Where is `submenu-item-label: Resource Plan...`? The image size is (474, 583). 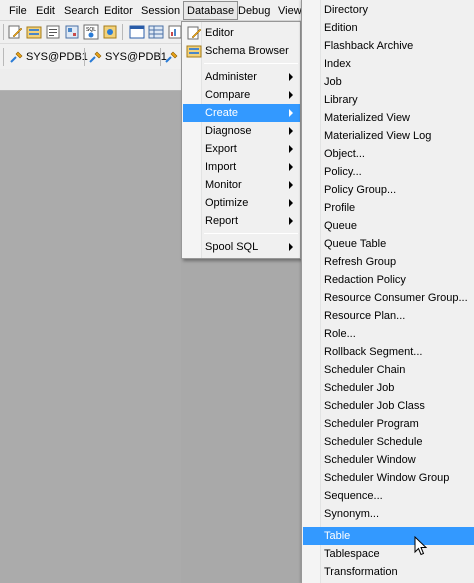 submenu-item-label: Resource Plan... is located at coordinates (365, 316).